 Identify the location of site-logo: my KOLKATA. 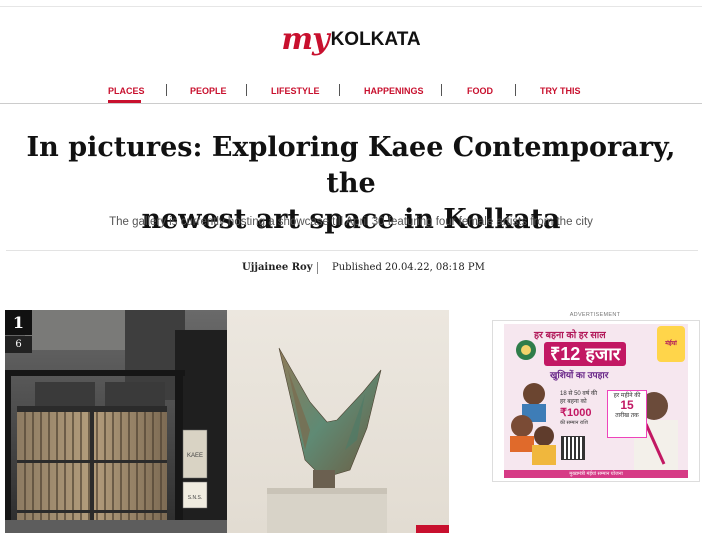
(351, 42).